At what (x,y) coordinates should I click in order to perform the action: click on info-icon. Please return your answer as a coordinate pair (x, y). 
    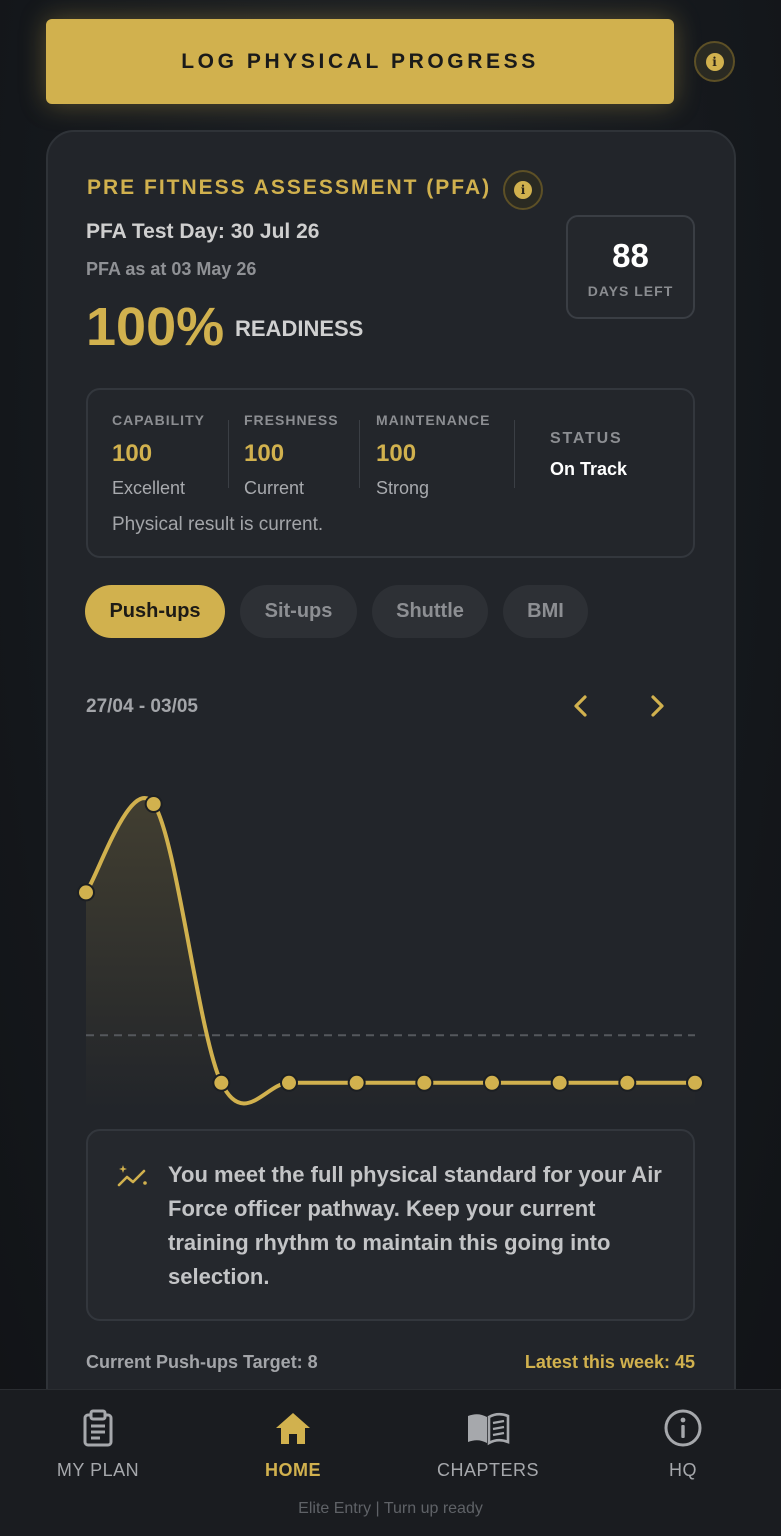
    Looking at the image, I should click on (683, 1428).